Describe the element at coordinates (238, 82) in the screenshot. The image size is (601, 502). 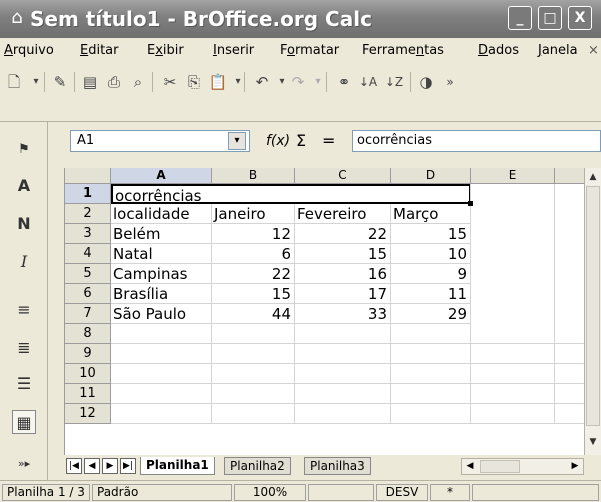
I see `paste-dropdown-icon: ▾` at that location.